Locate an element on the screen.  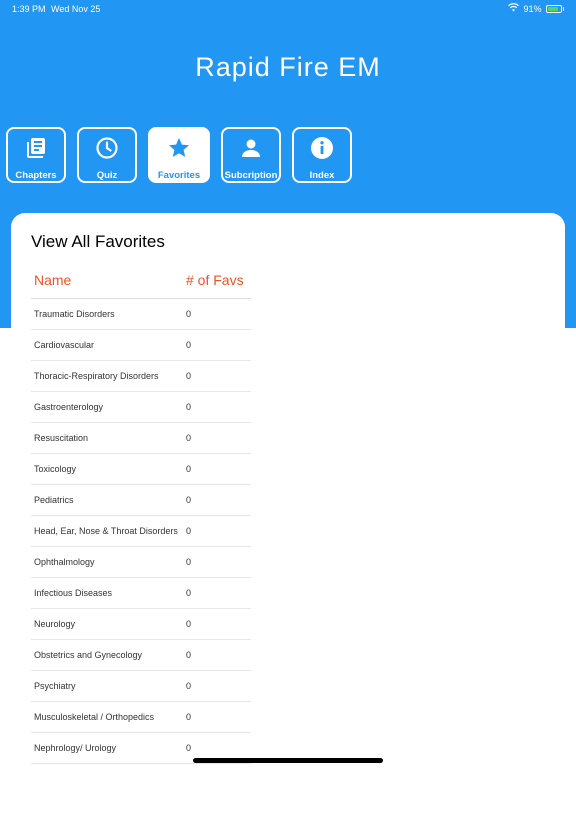
info-icon is located at coordinates (322, 147).